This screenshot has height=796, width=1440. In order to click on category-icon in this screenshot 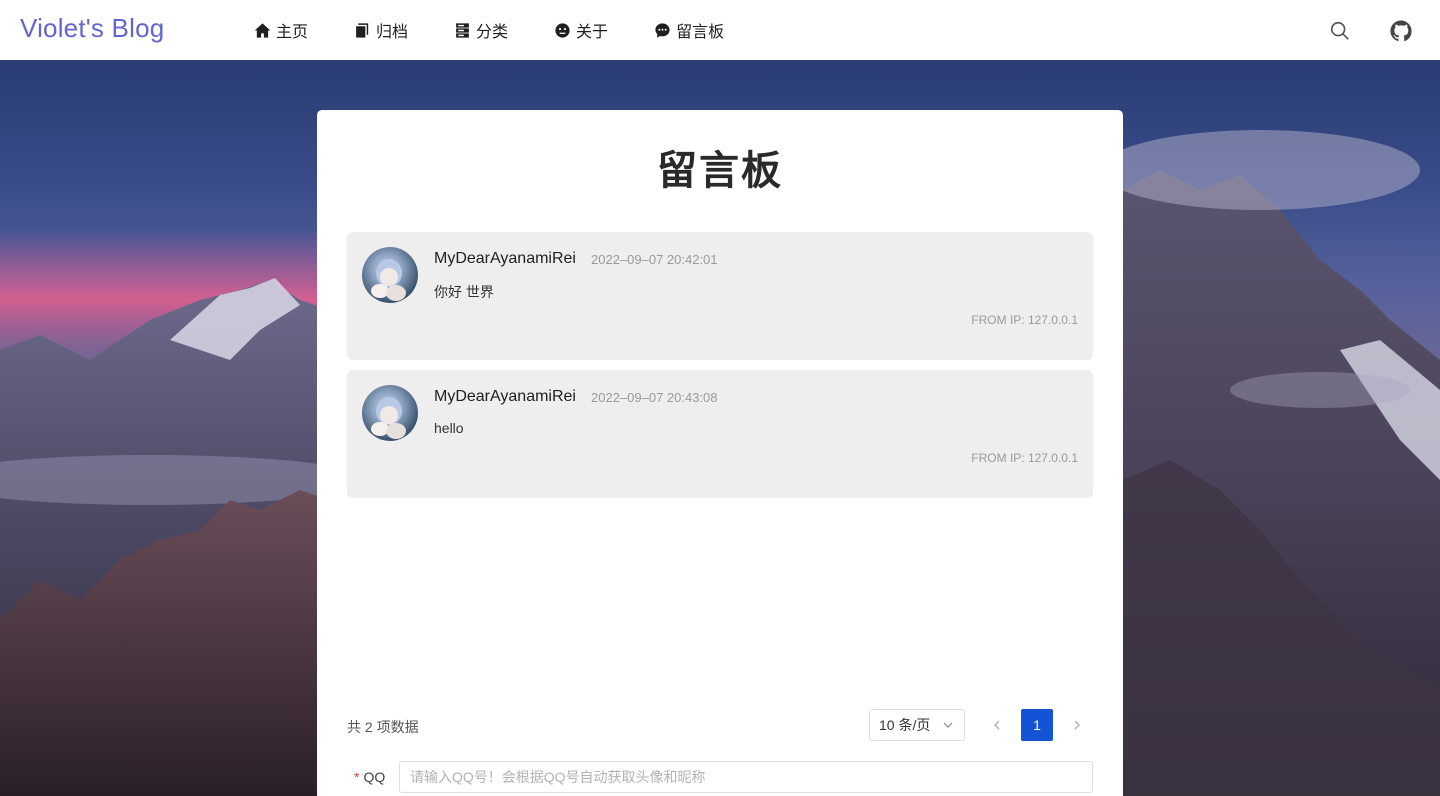, I will do `click(462, 30)`.